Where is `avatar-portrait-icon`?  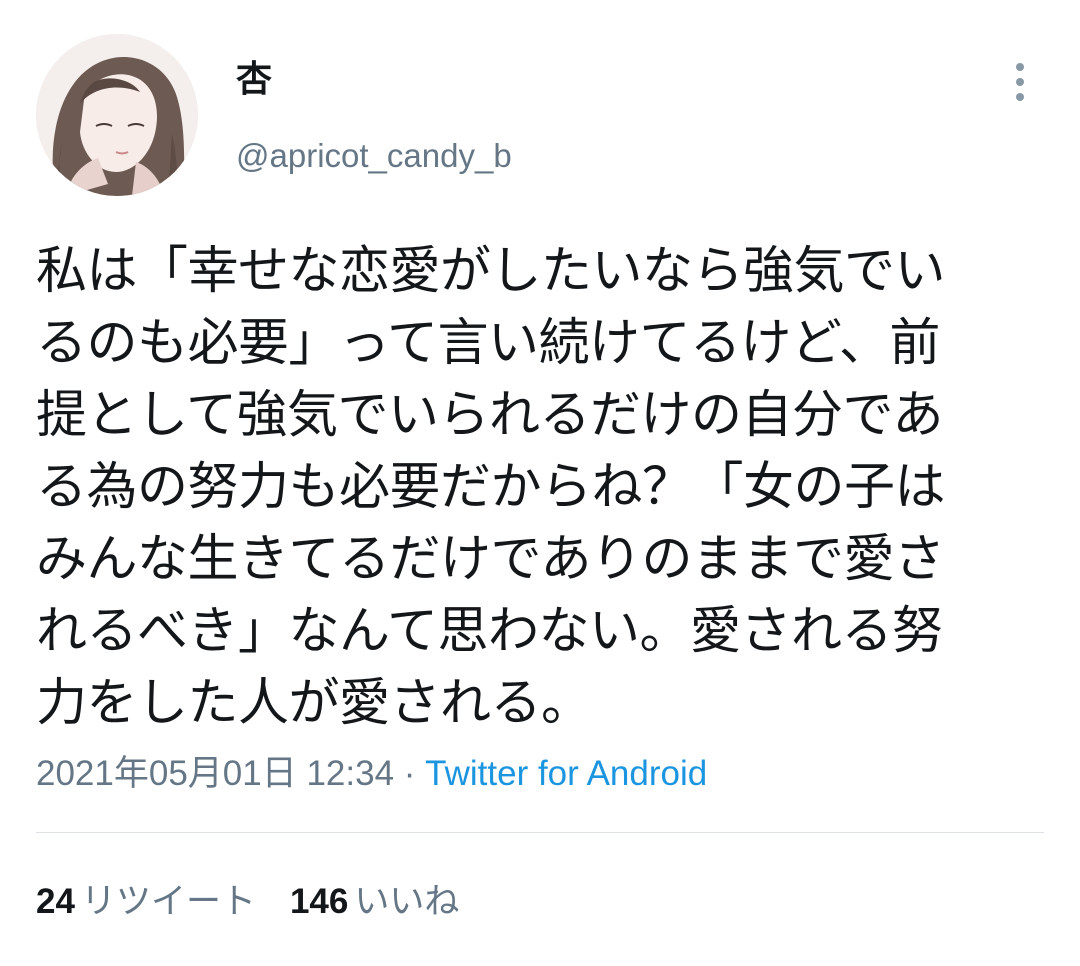
avatar-portrait-icon is located at coordinates (117, 115).